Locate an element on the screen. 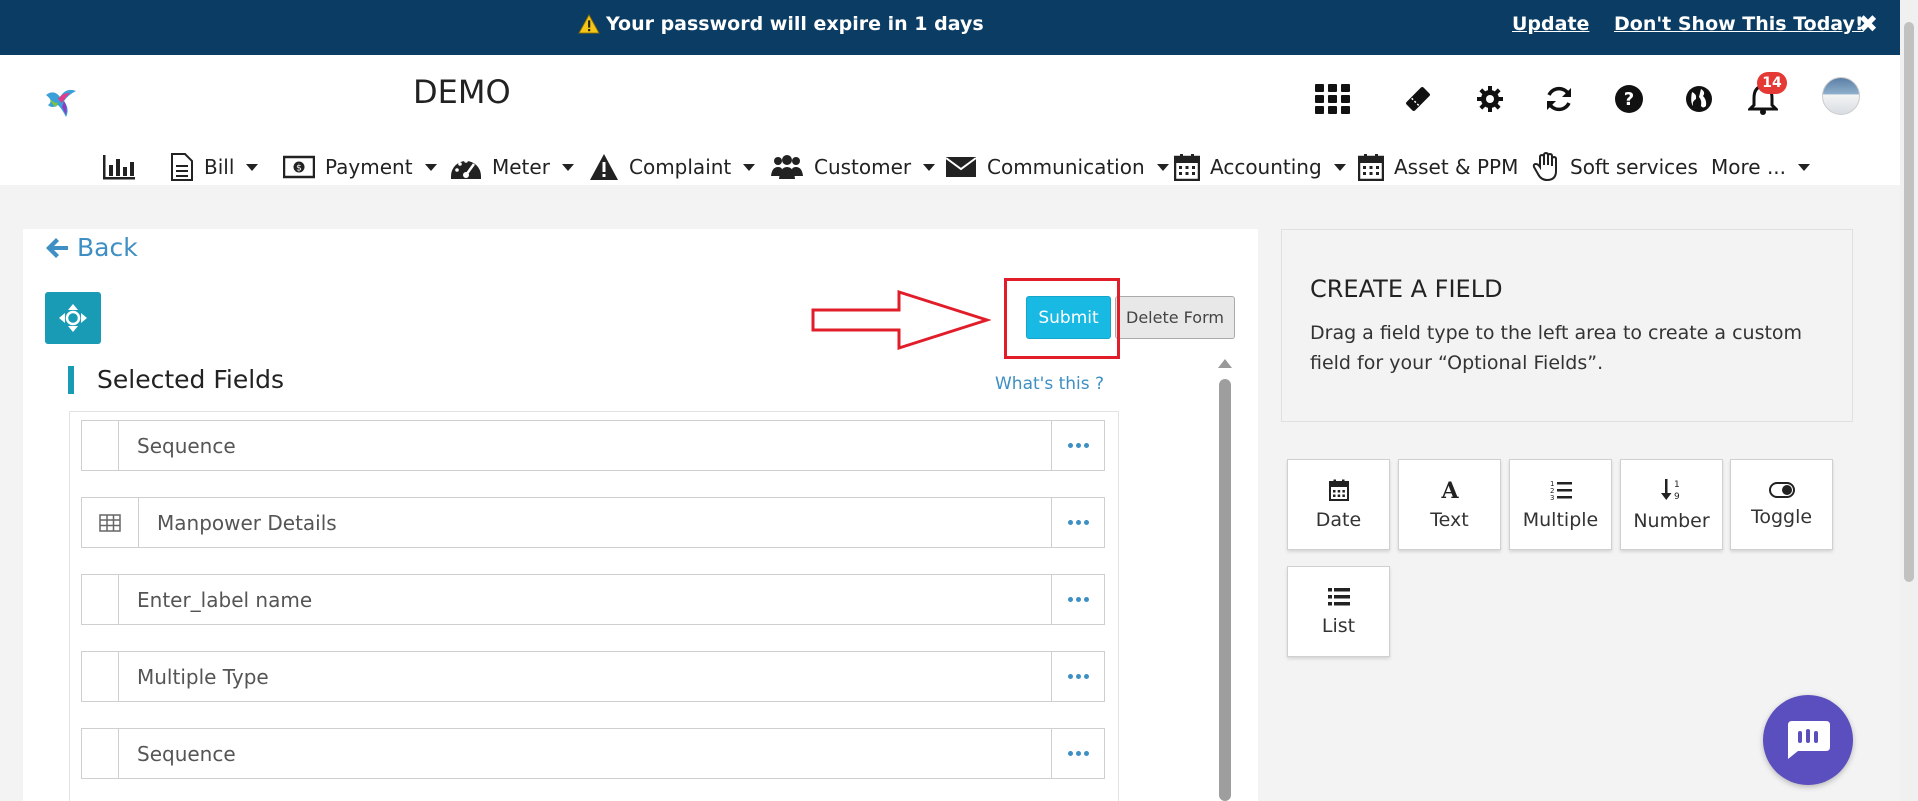 The width and height of the screenshot is (1918, 801). field-type-toggle: Toggle is located at coordinates (1781, 504).